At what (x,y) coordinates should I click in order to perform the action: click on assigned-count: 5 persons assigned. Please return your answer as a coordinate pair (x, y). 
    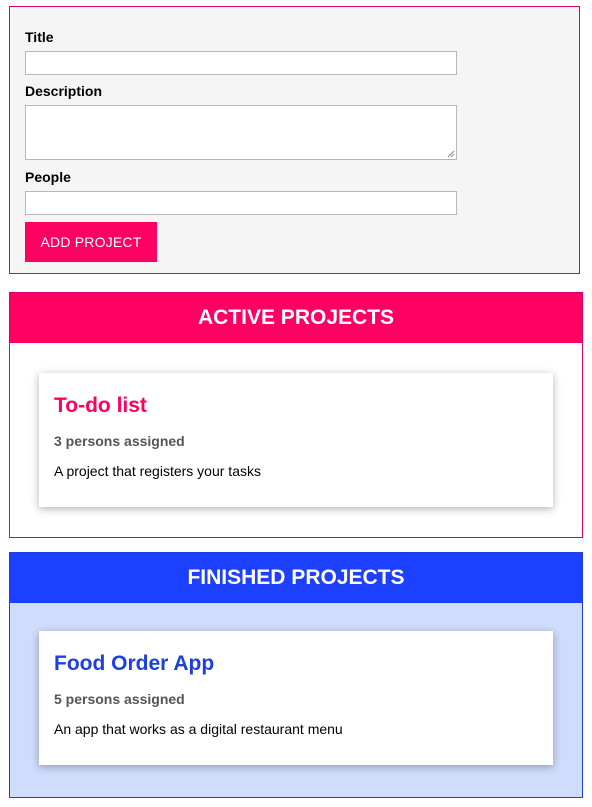
    Looking at the image, I should click on (119, 699).